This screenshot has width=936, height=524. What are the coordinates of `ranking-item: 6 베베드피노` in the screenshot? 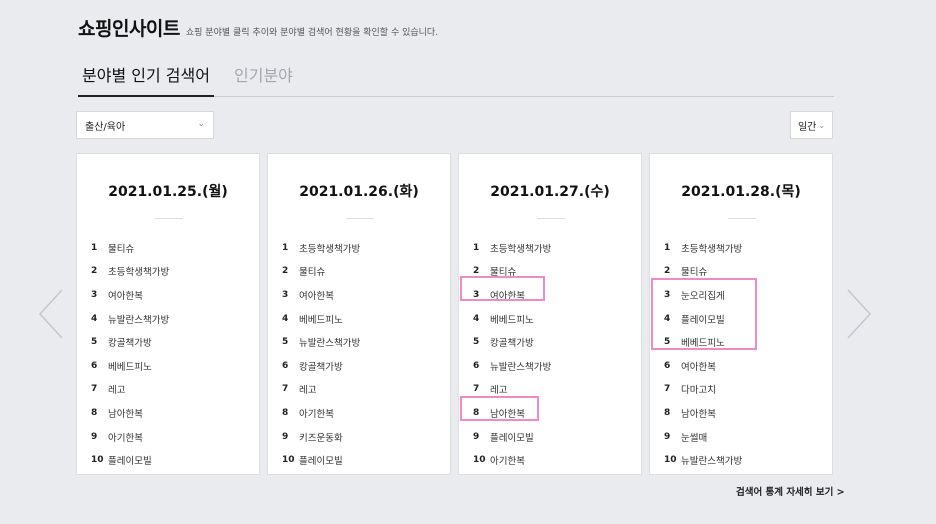 It's located at (130, 366).